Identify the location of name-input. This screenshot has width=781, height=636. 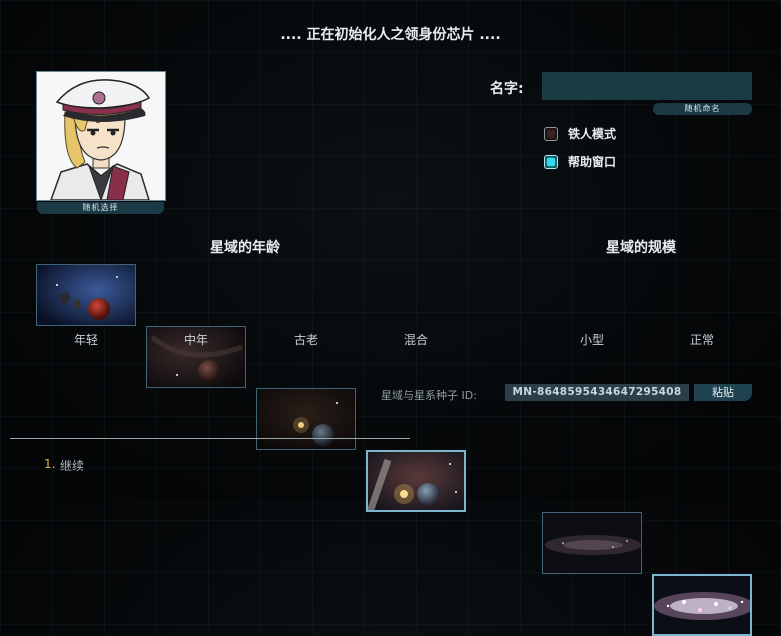
(647, 86).